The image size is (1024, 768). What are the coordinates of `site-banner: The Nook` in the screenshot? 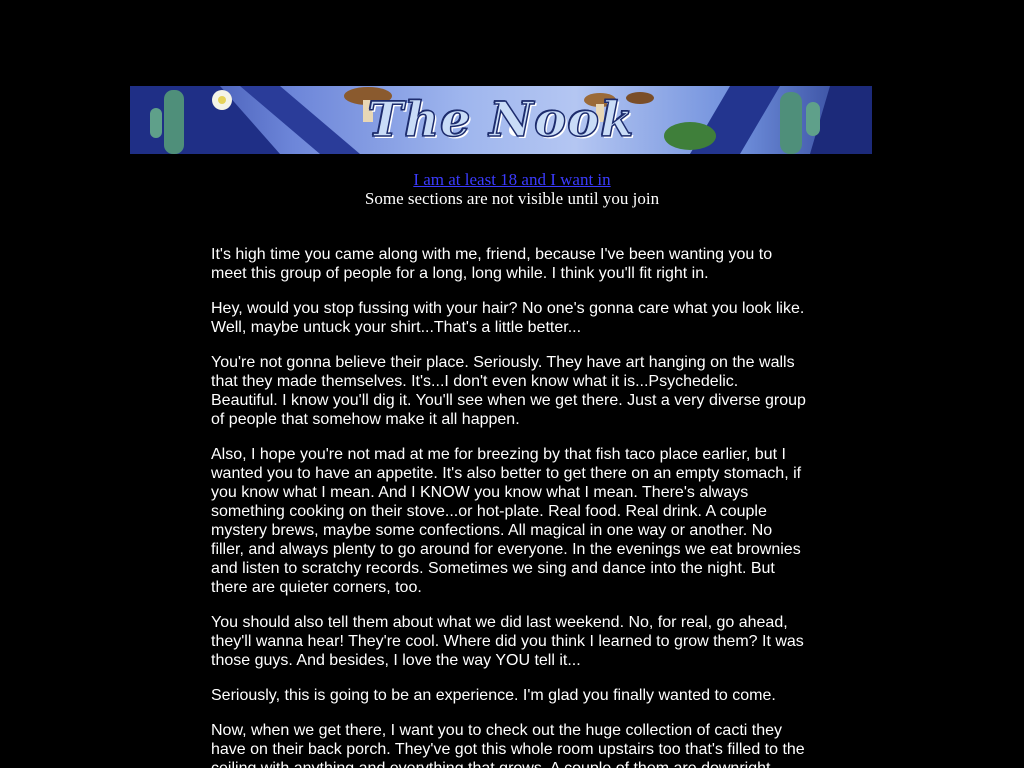 It's located at (501, 120).